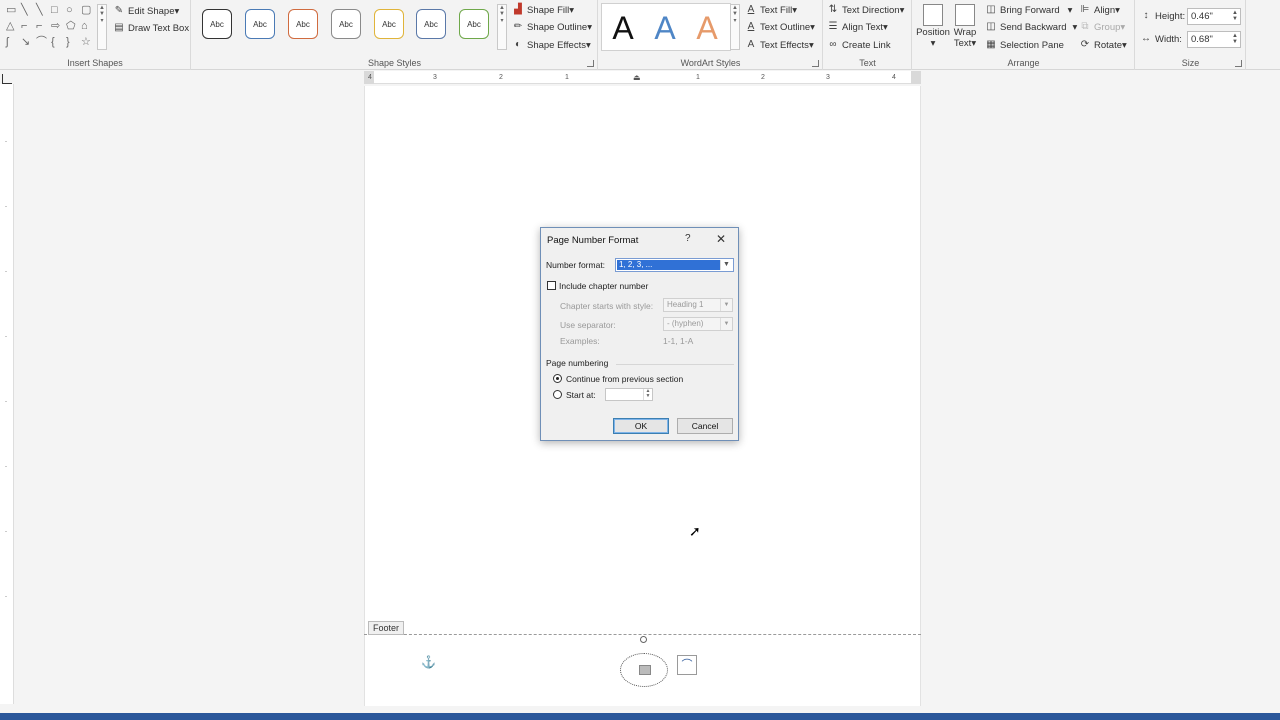  What do you see at coordinates (151, 28) in the screenshot?
I see `draw-text-box-button: ▤ Draw Text Box` at bounding box center [151, 28].